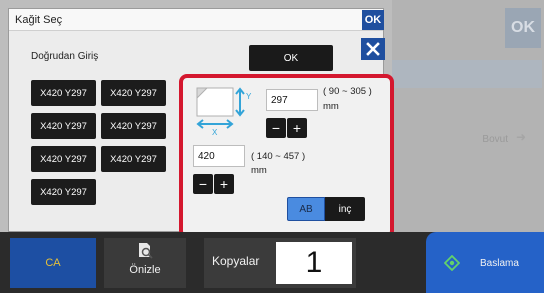 This screenshot has width=544, height=293. What do you see at coordinates (53, 263) in the screenshot?
I see `clear-all-button: CA` at bounding box center [53, 263].